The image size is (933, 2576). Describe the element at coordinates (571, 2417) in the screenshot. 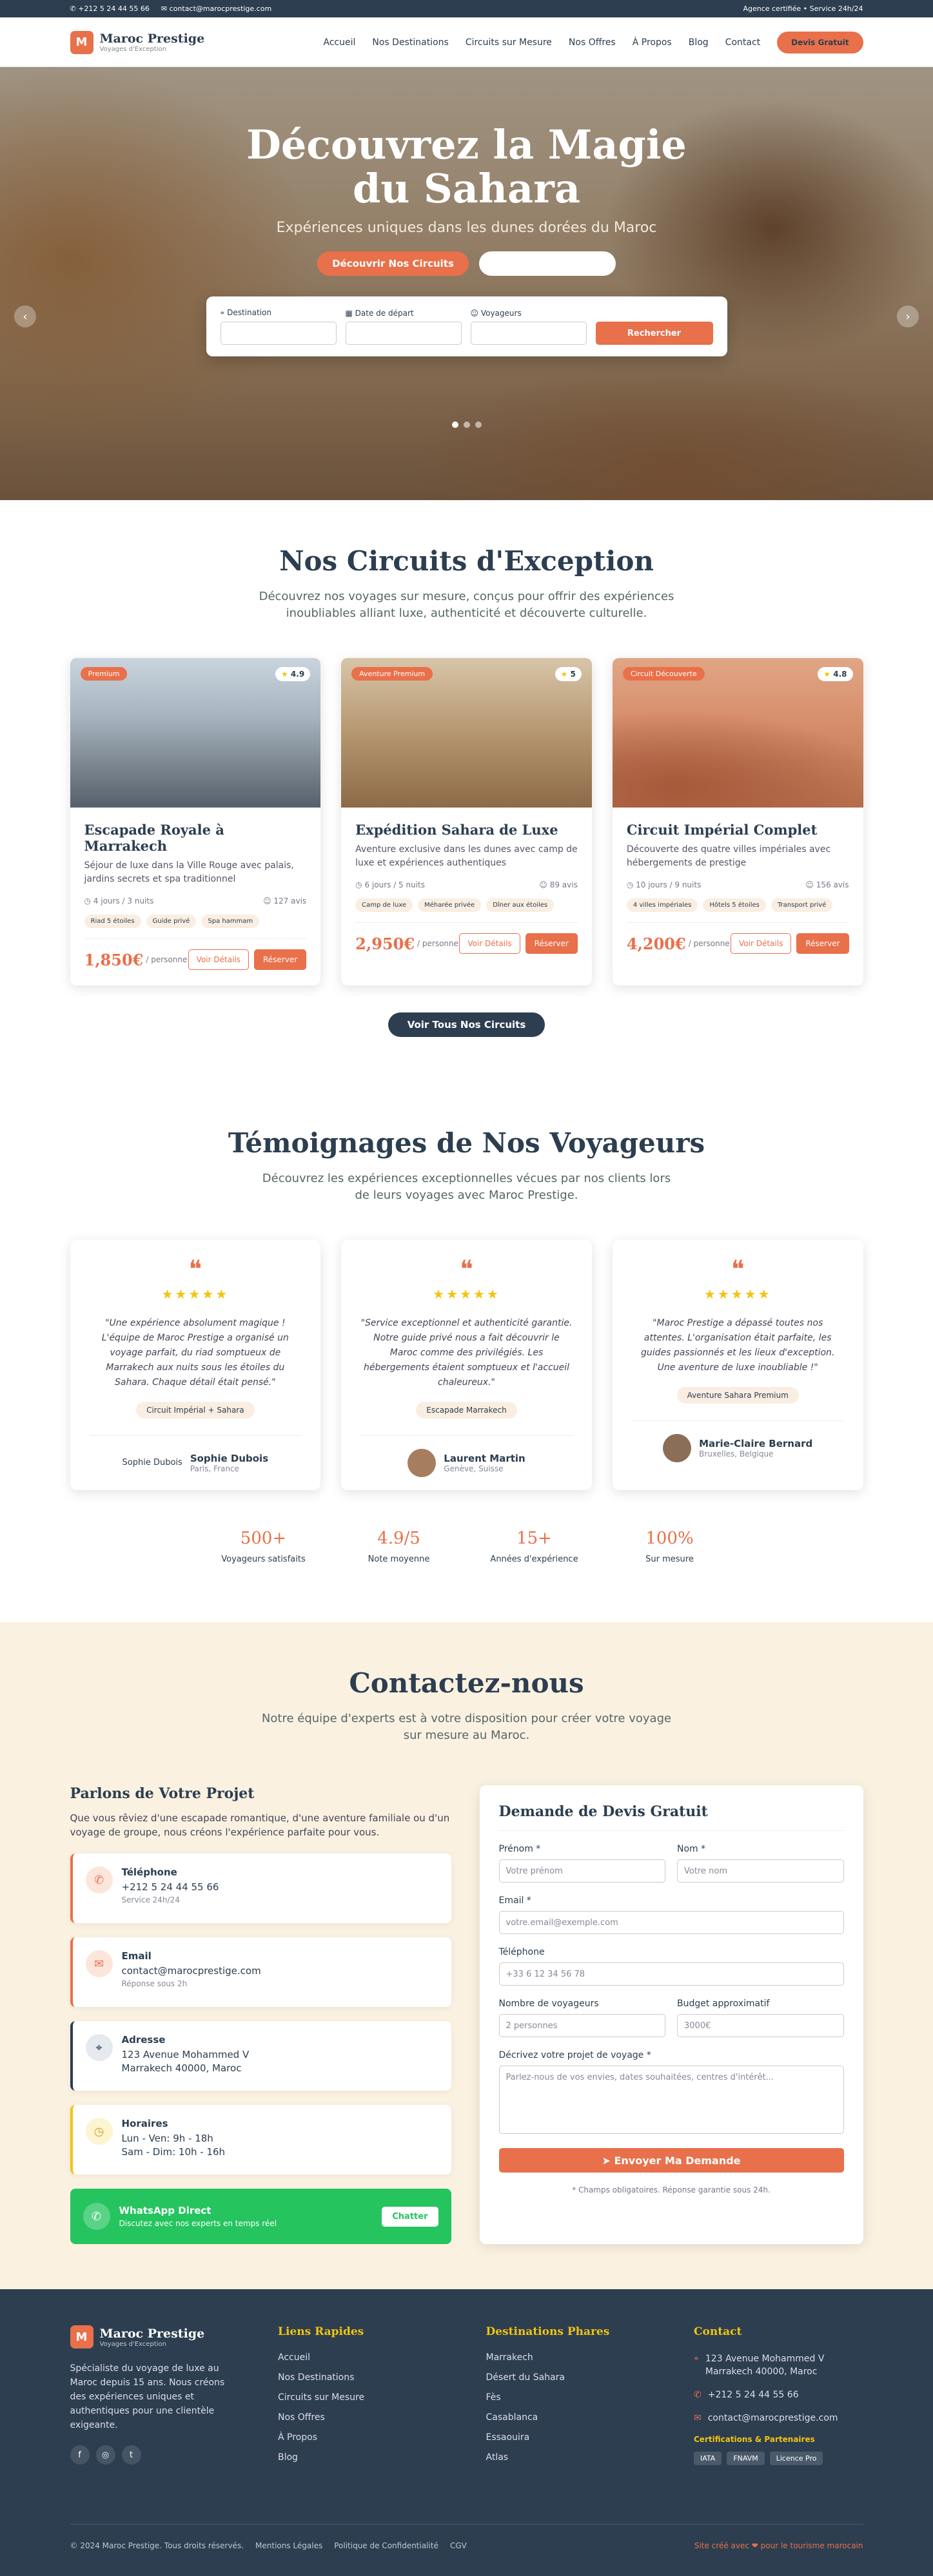

I see `footer-destination: Casablanca` at that location.